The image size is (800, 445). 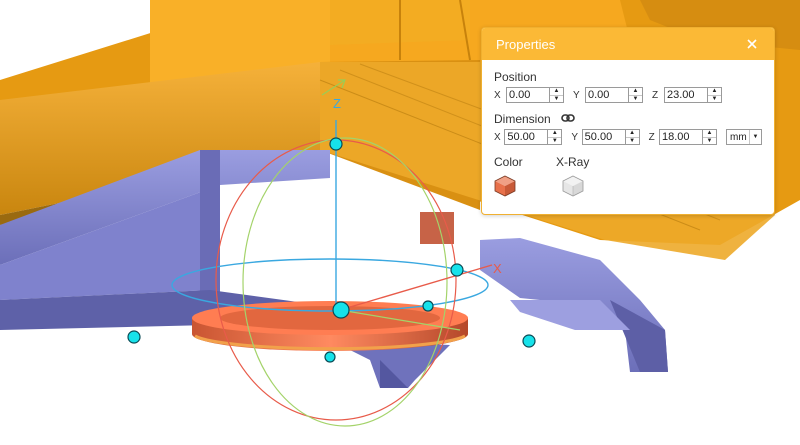 What do you see at coordinates (628, 118) in the screenshot?
I see `dimension-header: Dimension` at bounding box center [628, 118].